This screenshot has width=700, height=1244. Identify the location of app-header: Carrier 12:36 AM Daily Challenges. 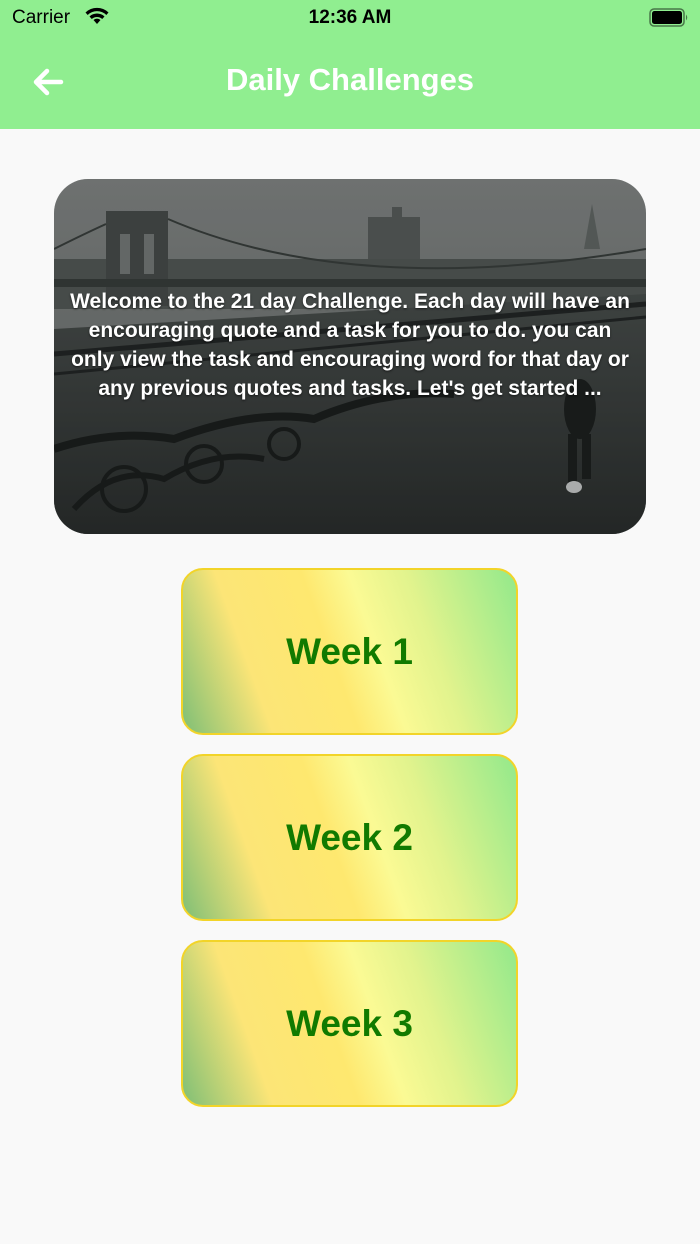
(350, 64).